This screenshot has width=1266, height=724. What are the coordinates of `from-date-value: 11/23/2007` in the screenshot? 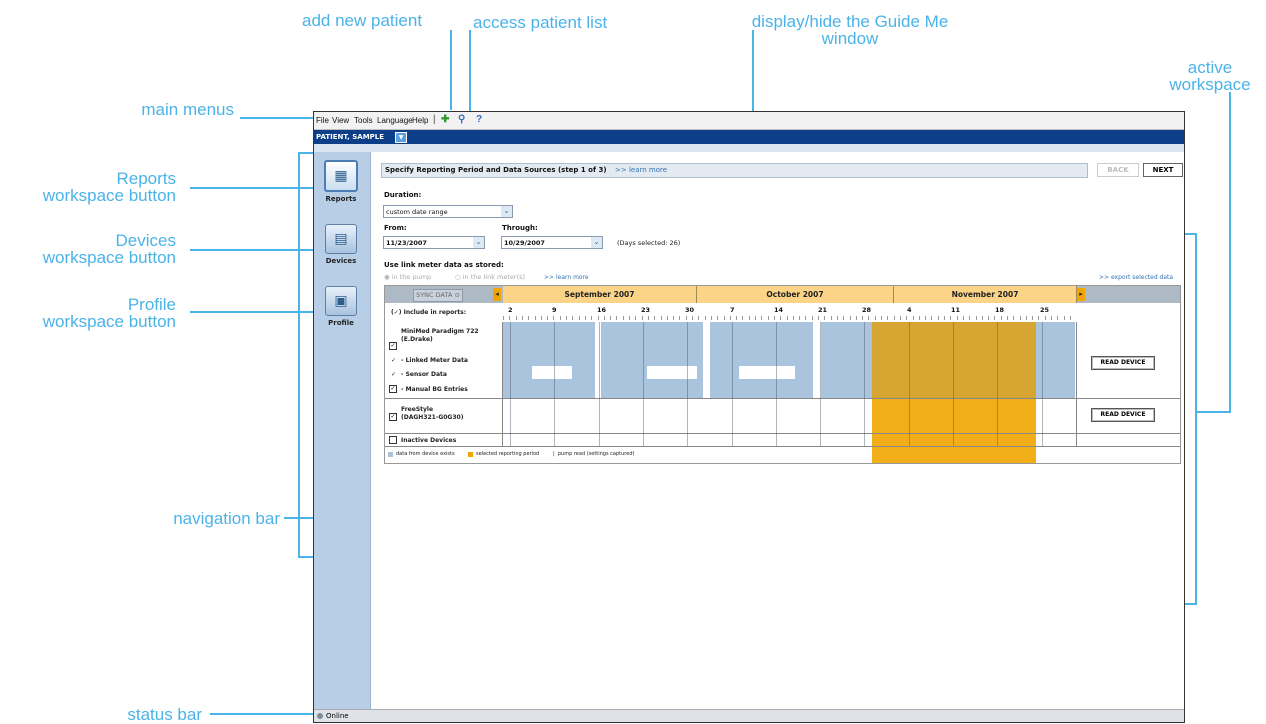 It's located at (406, 243).